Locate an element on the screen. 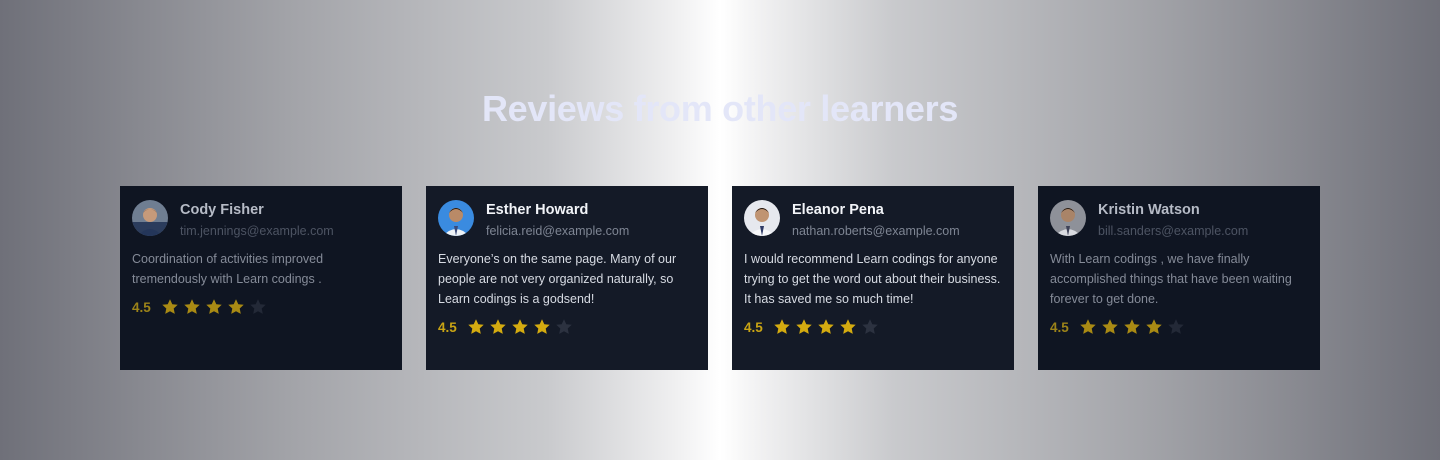 This screenshot has height=460, width=1440. reviewer-email: tim.jennings@example.com is located at coordinates (257, 231).